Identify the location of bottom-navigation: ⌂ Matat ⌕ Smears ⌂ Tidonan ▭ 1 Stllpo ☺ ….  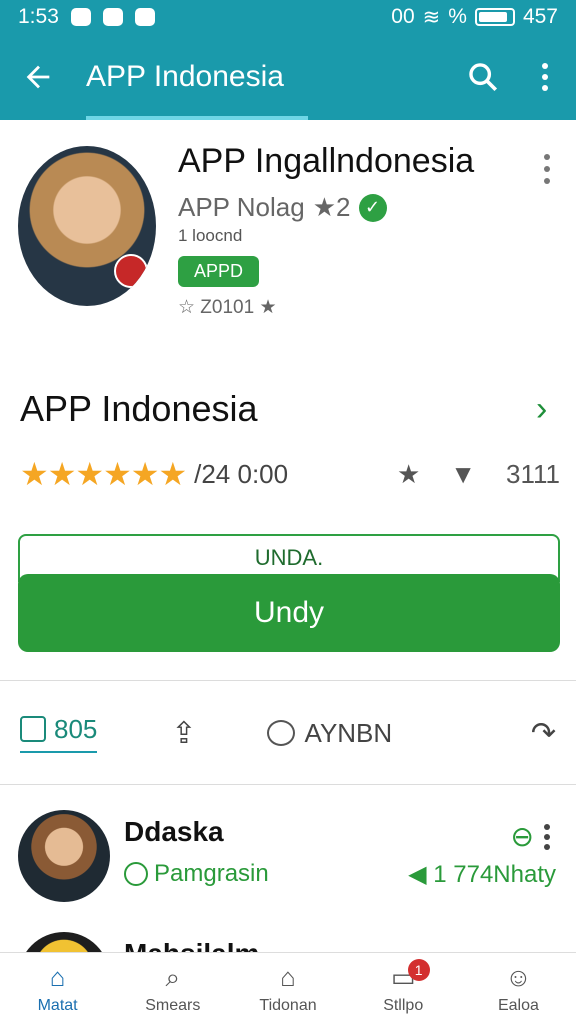
(288, 988).